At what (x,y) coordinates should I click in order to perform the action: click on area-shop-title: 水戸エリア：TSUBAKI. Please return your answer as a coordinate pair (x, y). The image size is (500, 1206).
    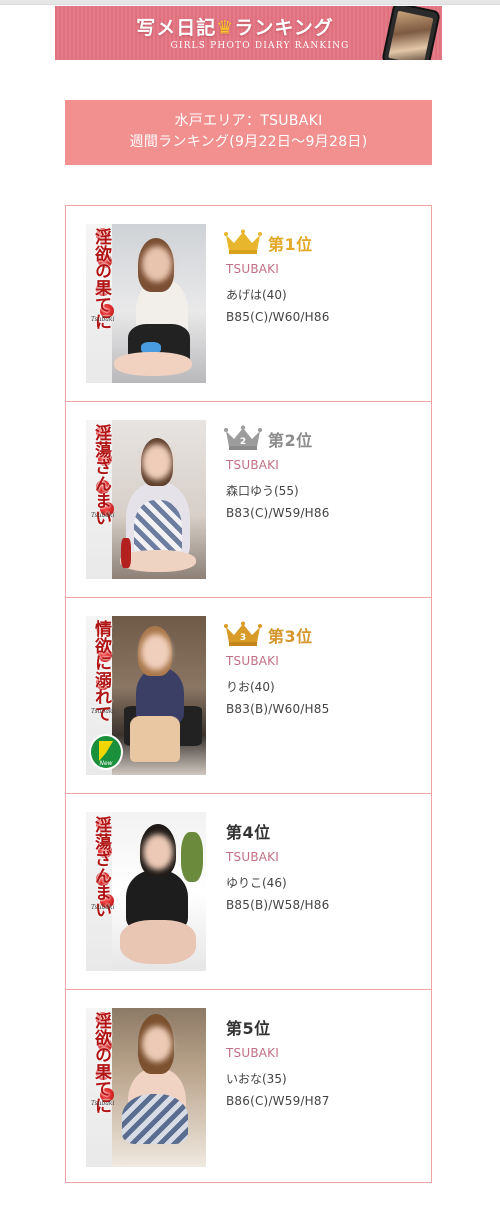
    Looking at the image, I should click on (248, 121).